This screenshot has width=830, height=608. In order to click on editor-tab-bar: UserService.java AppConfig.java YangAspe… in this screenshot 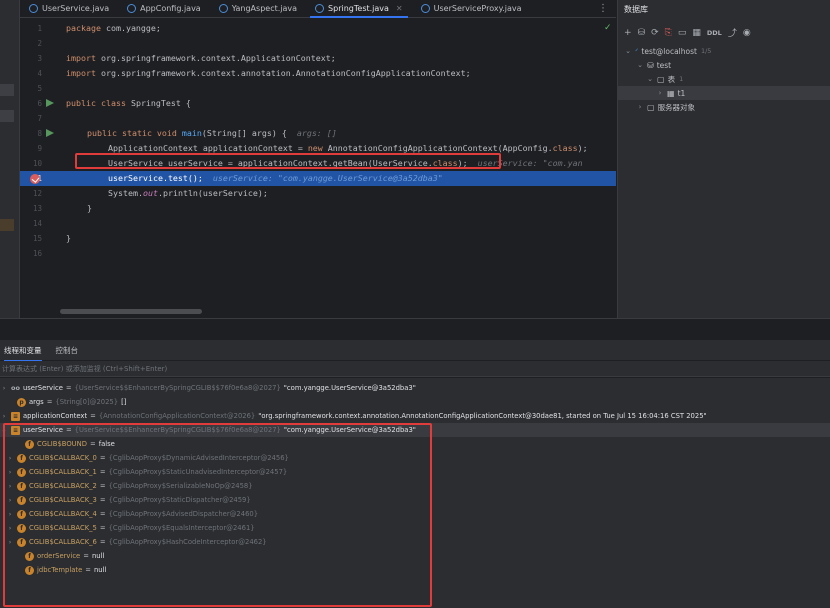, I will do `click(318, 9)`.